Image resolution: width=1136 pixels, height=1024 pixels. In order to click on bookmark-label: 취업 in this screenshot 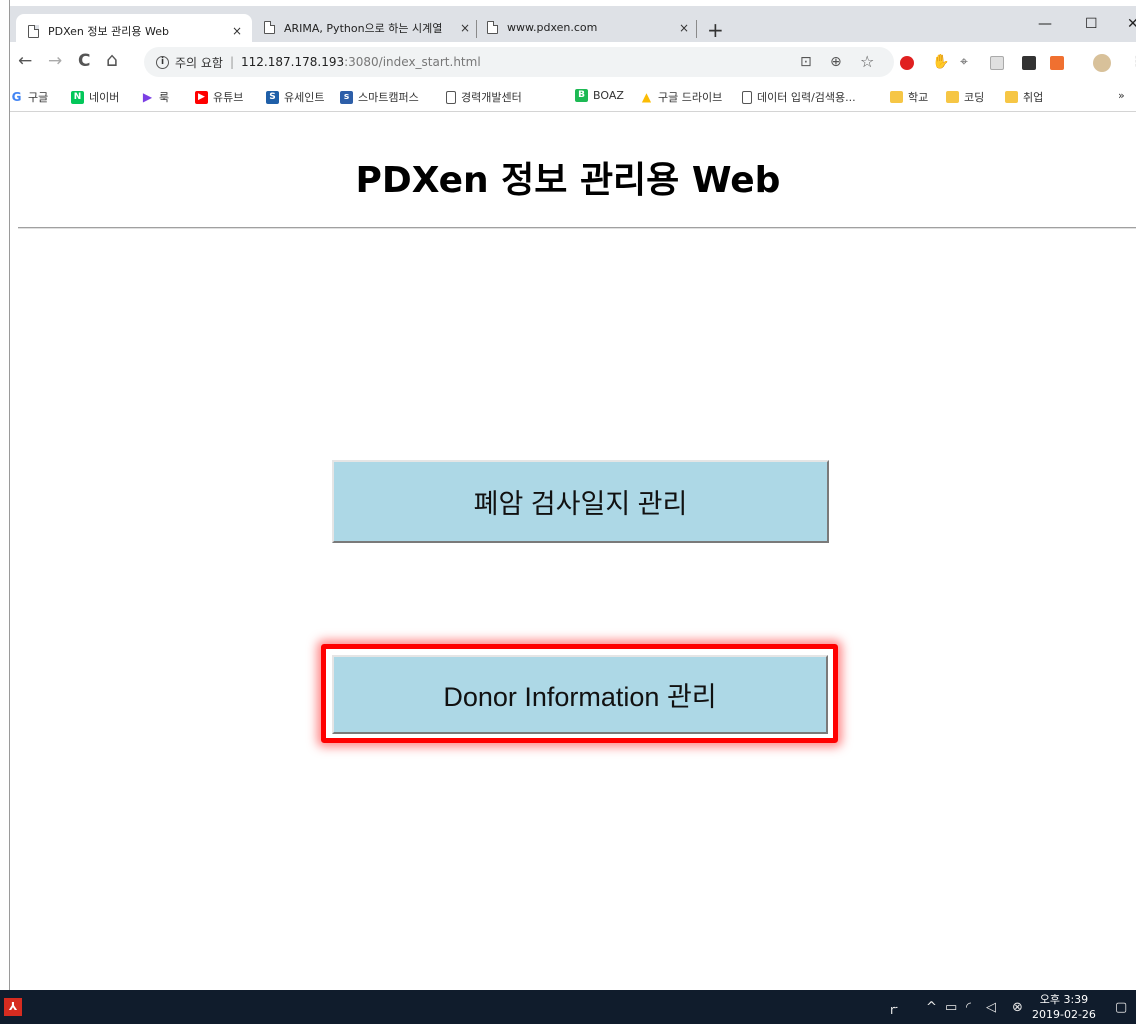, I will do `click(1033, 97)`.